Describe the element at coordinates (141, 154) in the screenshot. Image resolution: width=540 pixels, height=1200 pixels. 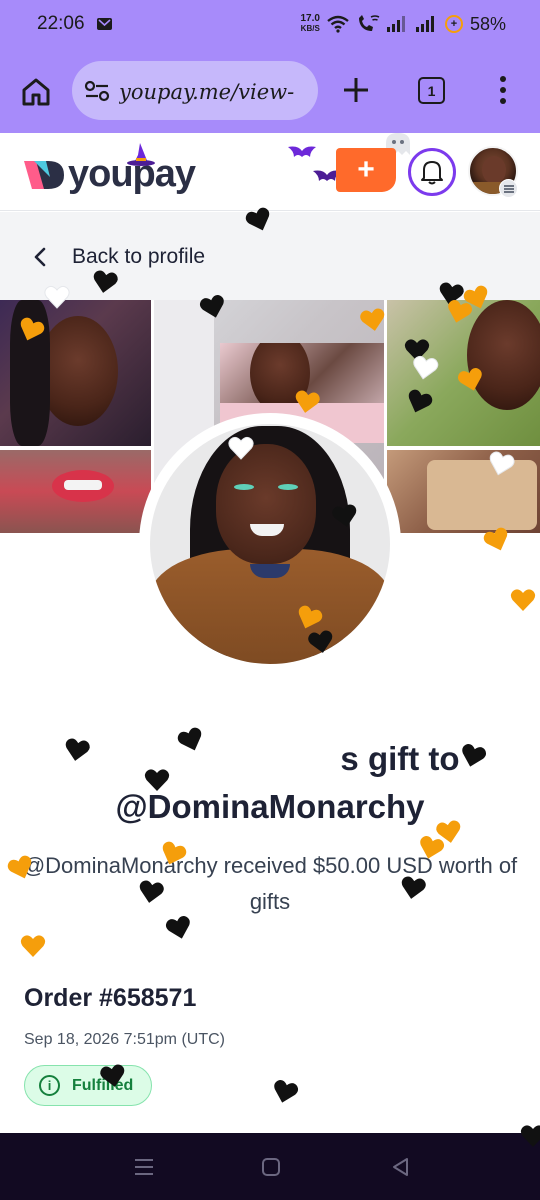
I see `witch-hat-icon` at that location.